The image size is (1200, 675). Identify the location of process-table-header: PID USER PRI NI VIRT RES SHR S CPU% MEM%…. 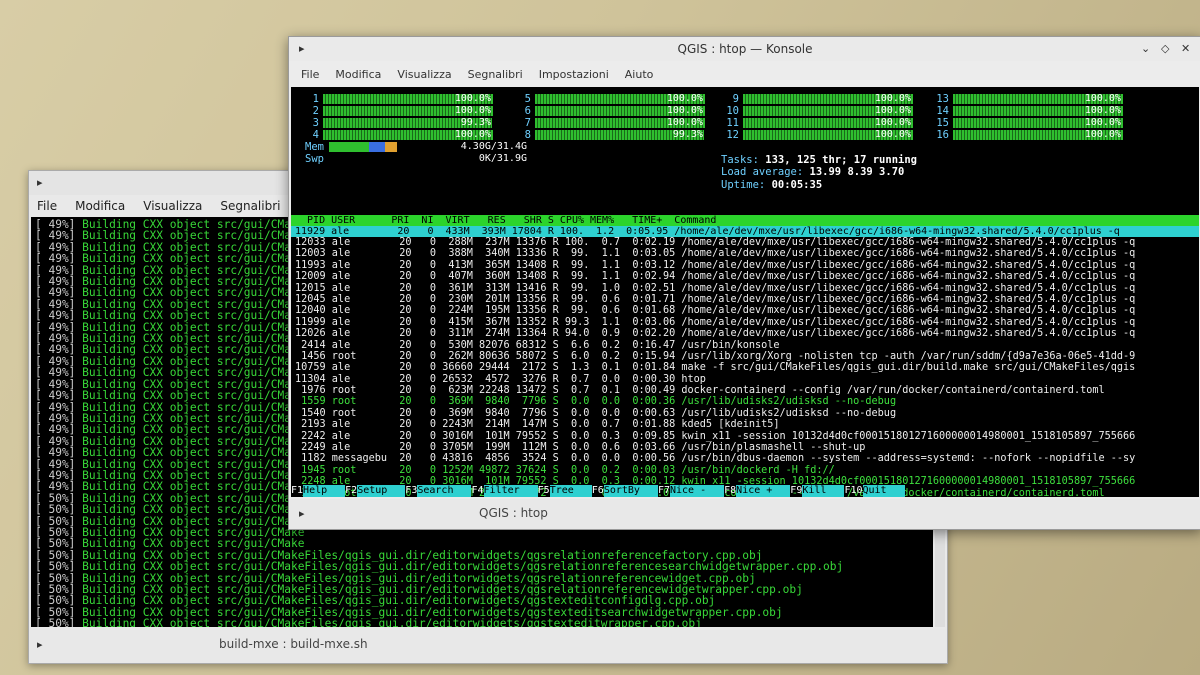
(745, 220).